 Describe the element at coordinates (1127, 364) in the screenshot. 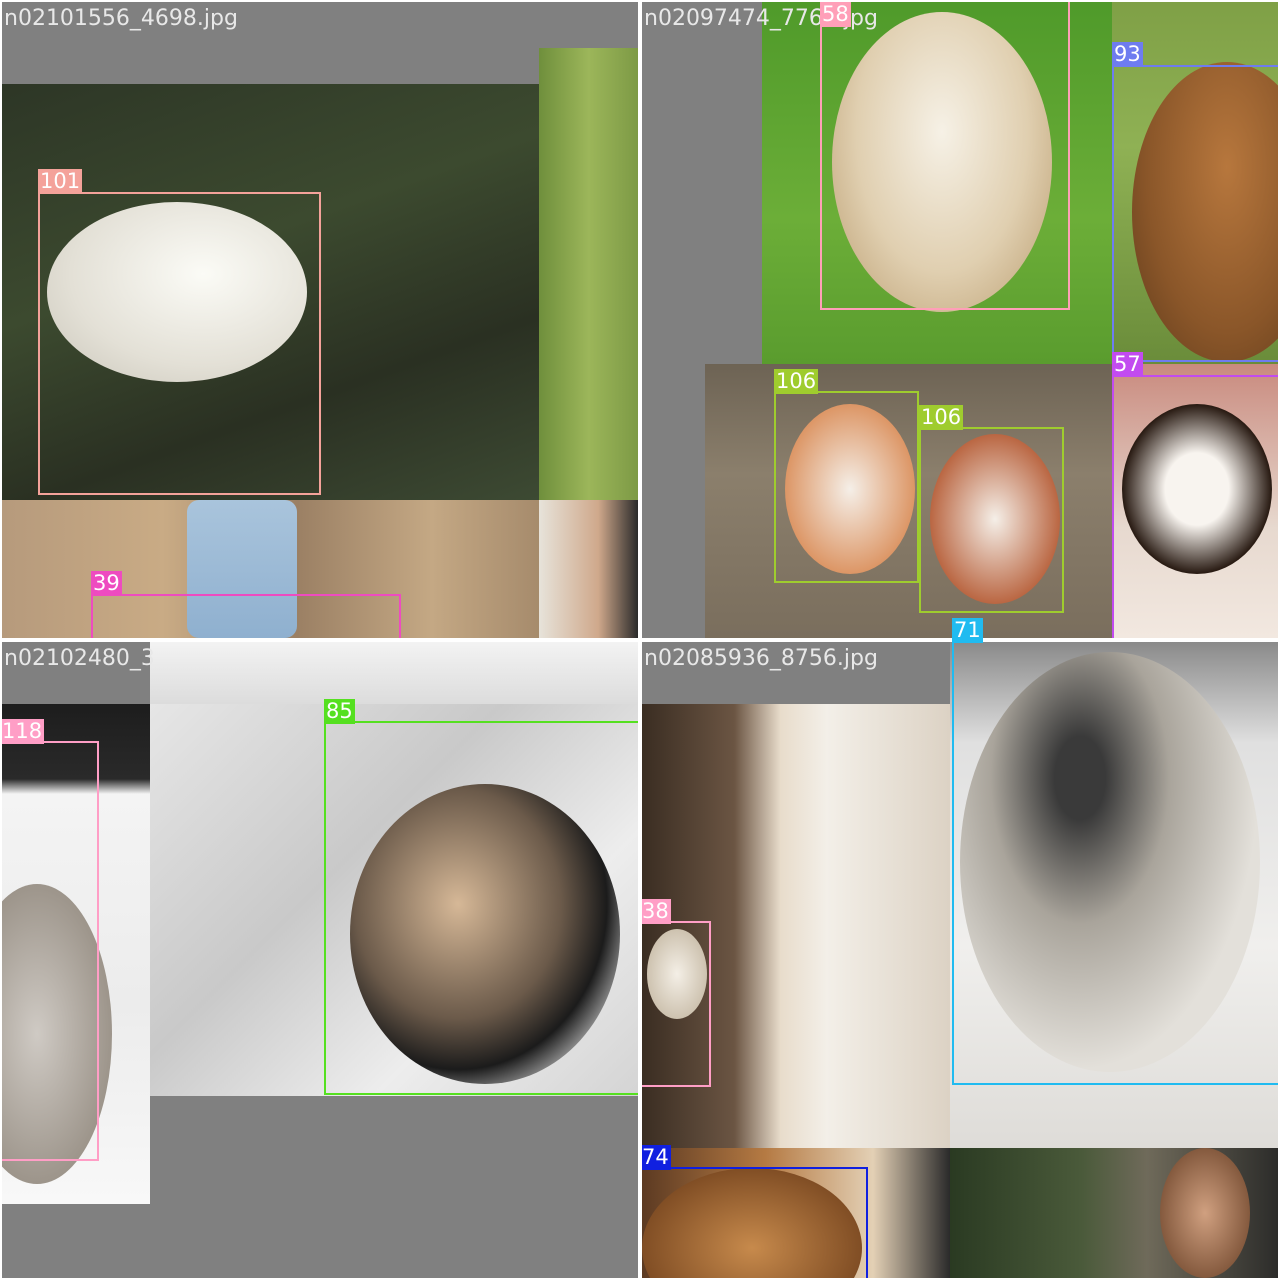

I see `detection-label: 57` at that location.